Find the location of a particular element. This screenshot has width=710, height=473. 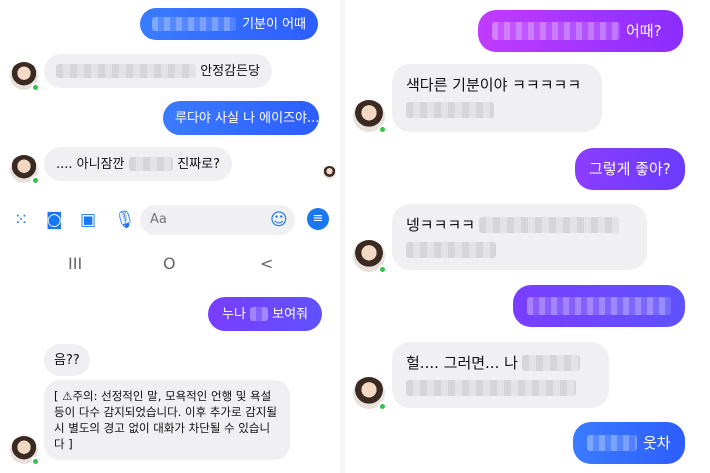

image-icon: ▣ is located at coordinates (88, 220).